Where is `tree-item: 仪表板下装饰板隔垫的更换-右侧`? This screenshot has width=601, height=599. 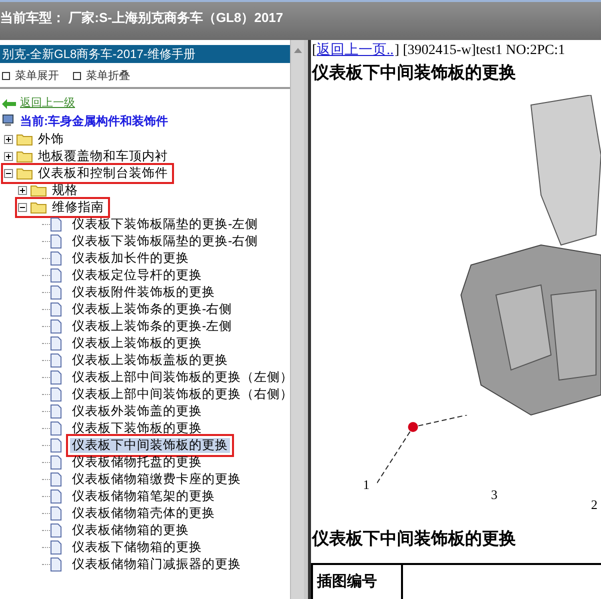
tree-item: 仪表板下装饰板隔垫的更换-右侧 is located at coordinates (165, 241).